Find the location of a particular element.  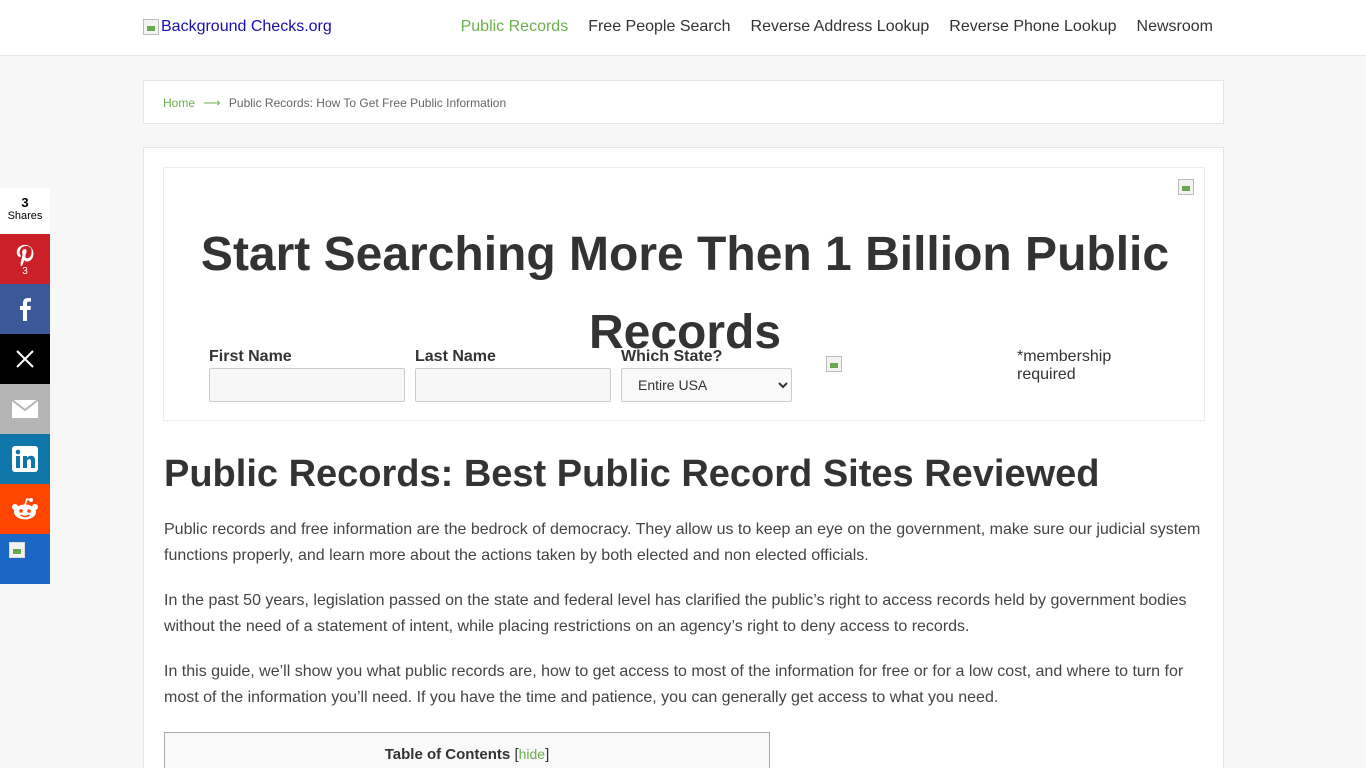

last-name-group: Last Name is located at coordinates (513, 375).